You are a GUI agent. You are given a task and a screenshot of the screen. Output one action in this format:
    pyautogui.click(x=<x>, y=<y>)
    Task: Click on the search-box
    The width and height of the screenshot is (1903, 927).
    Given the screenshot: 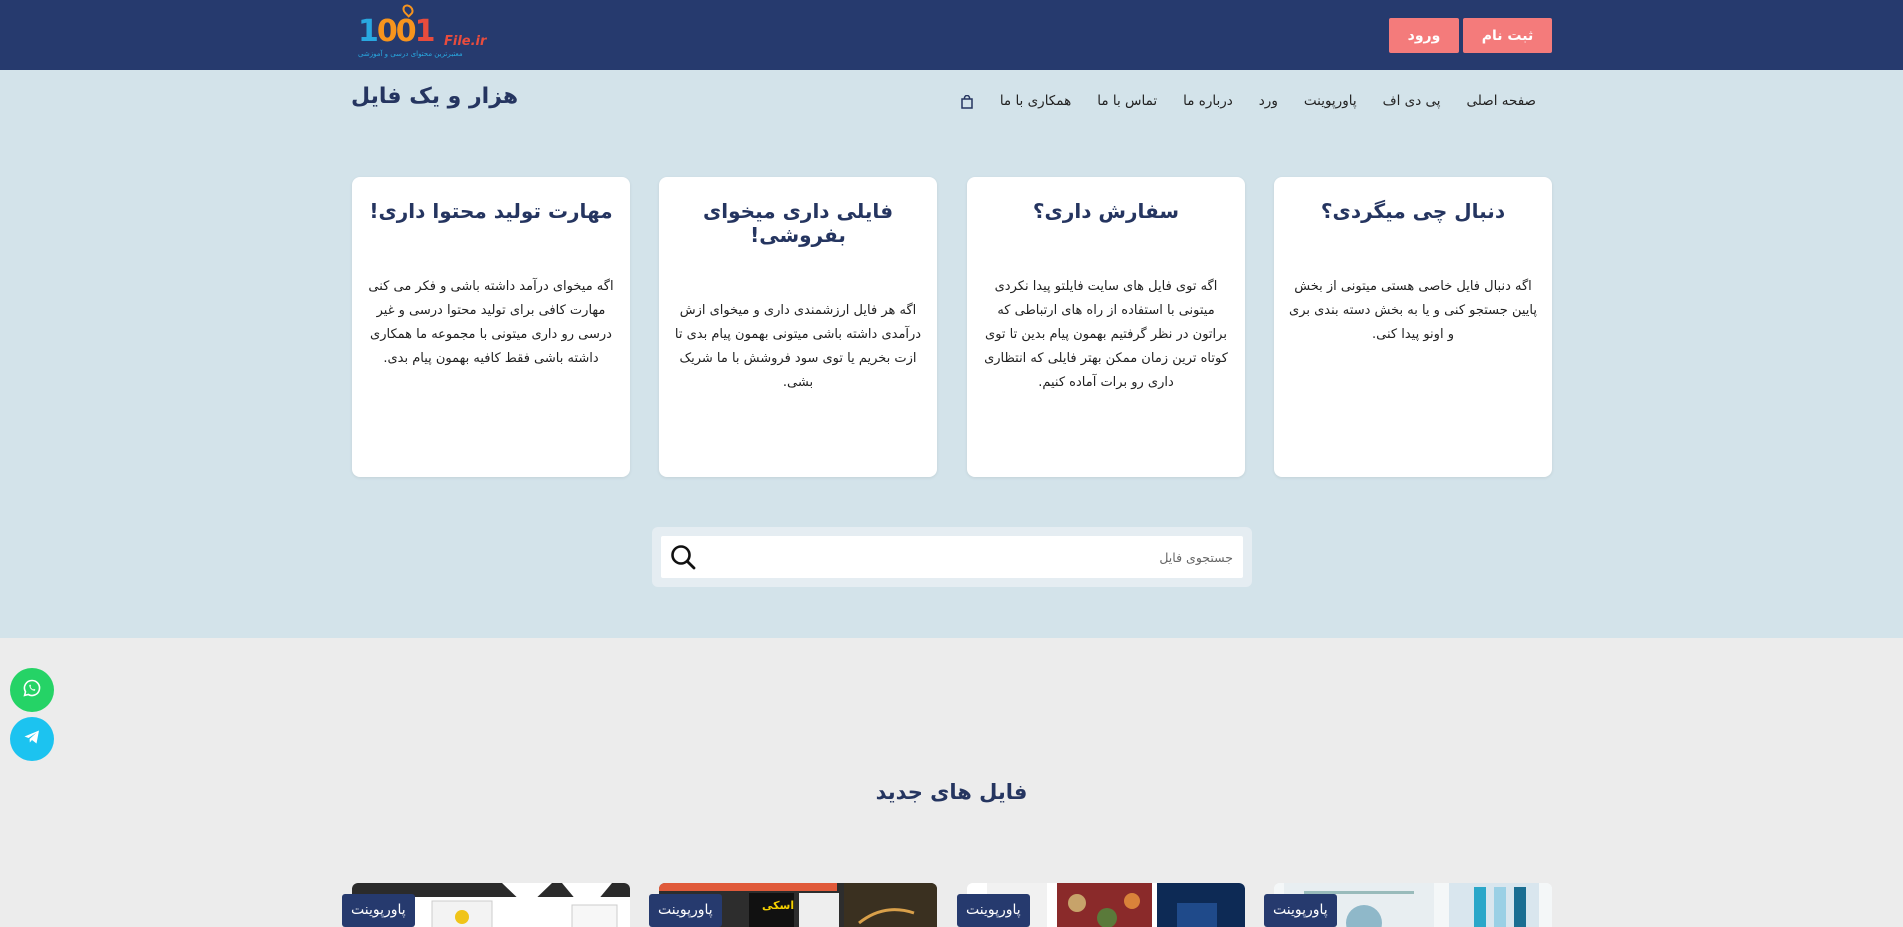 What is the action you would take?
    pyautogui.click(x=952, y=557)
    